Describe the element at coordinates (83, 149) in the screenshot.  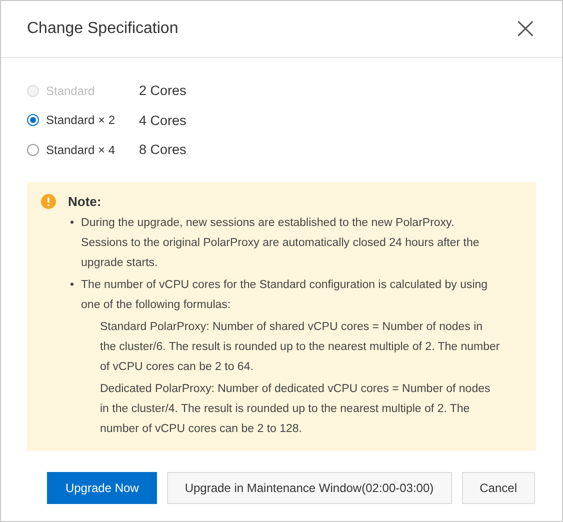
I see `radio-option: Standard × 4` at that location.